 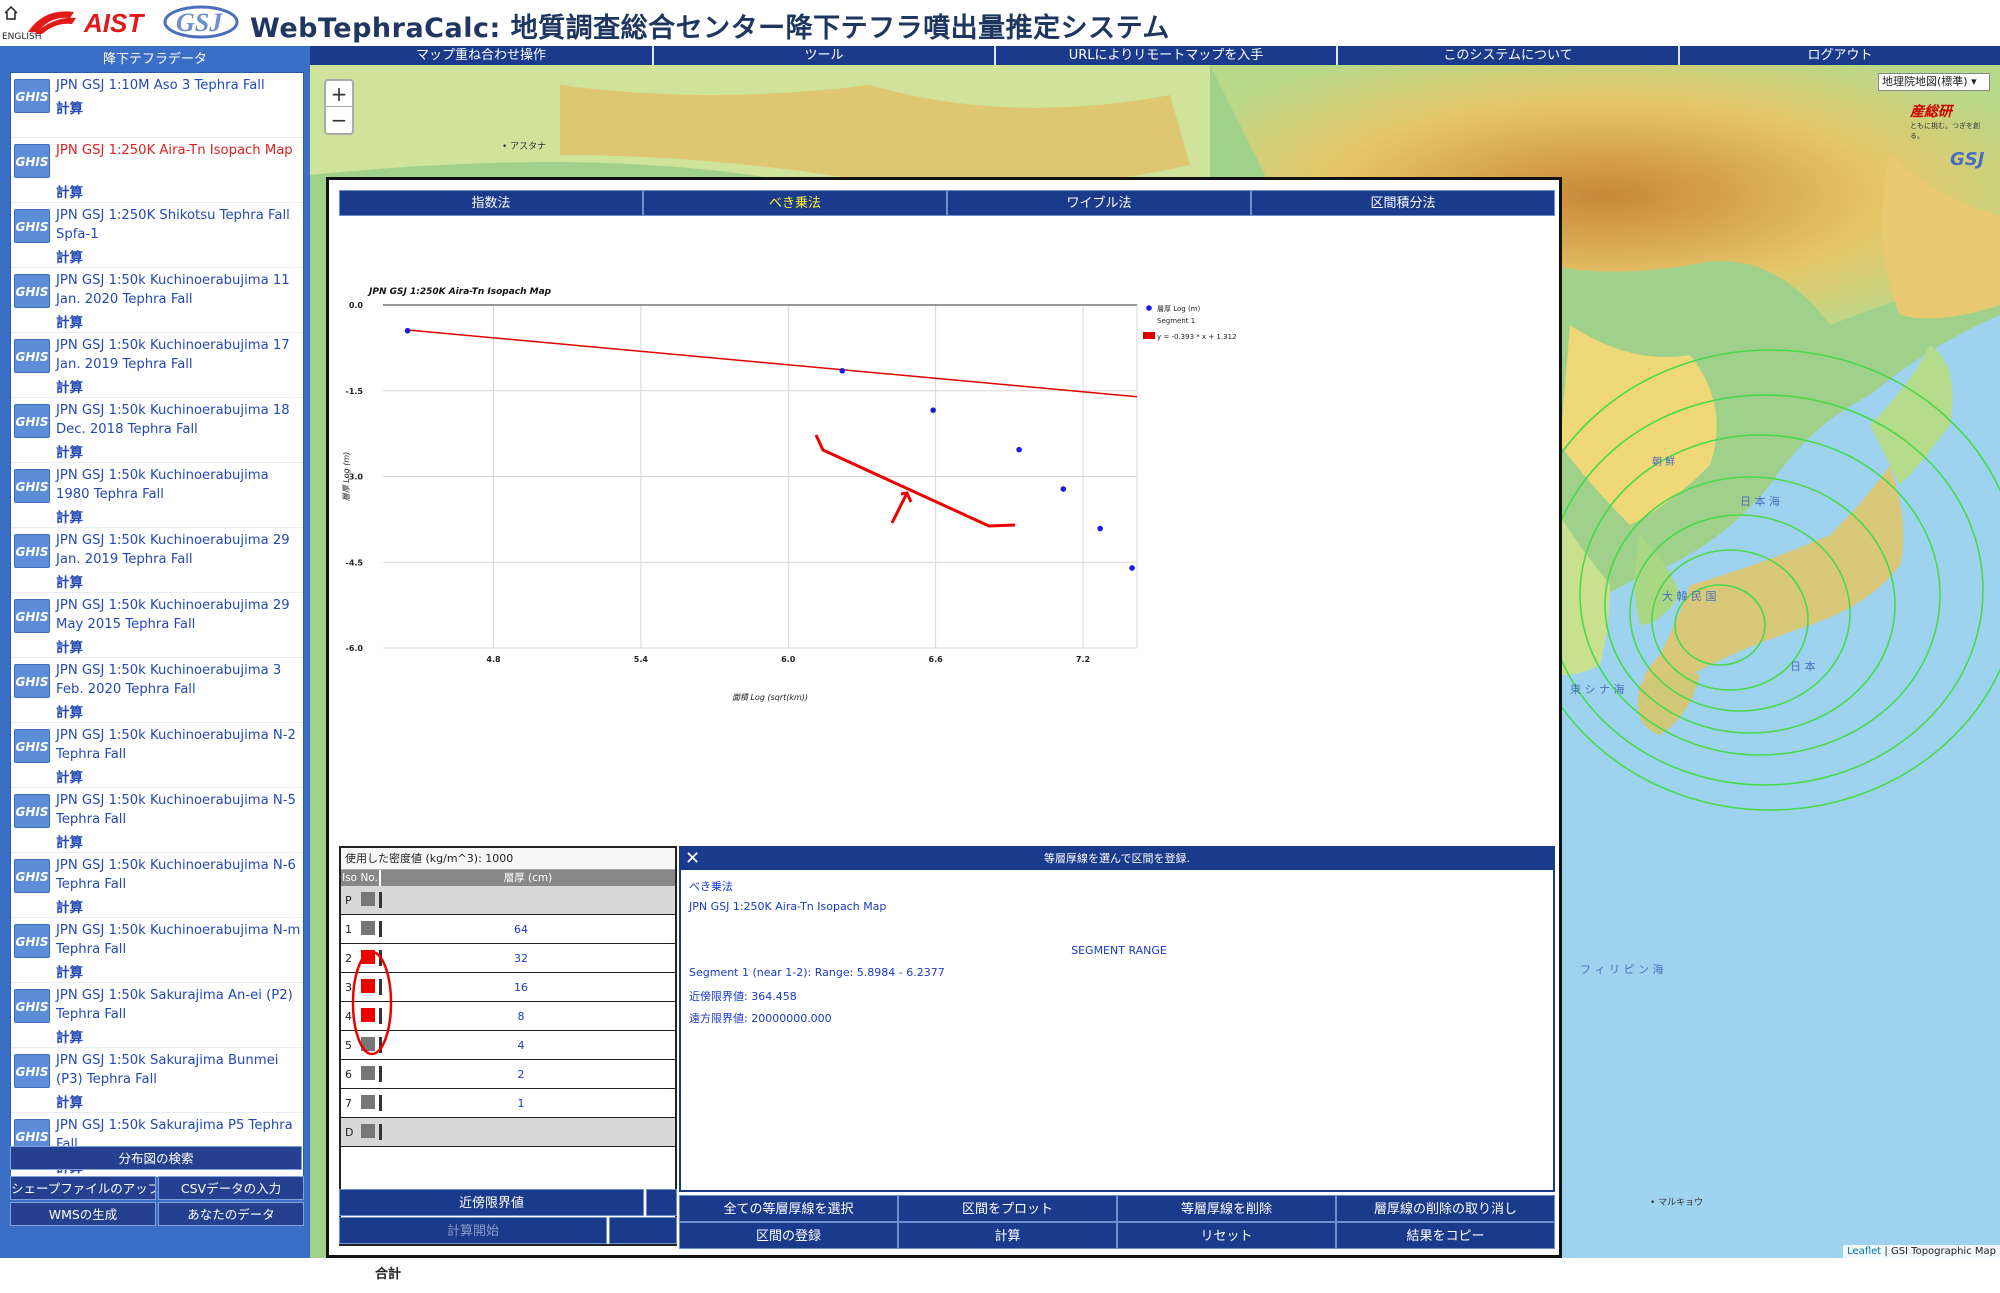 I want to click on y-axis-label: 層厚 Log (m), so click(x=346, y=477).